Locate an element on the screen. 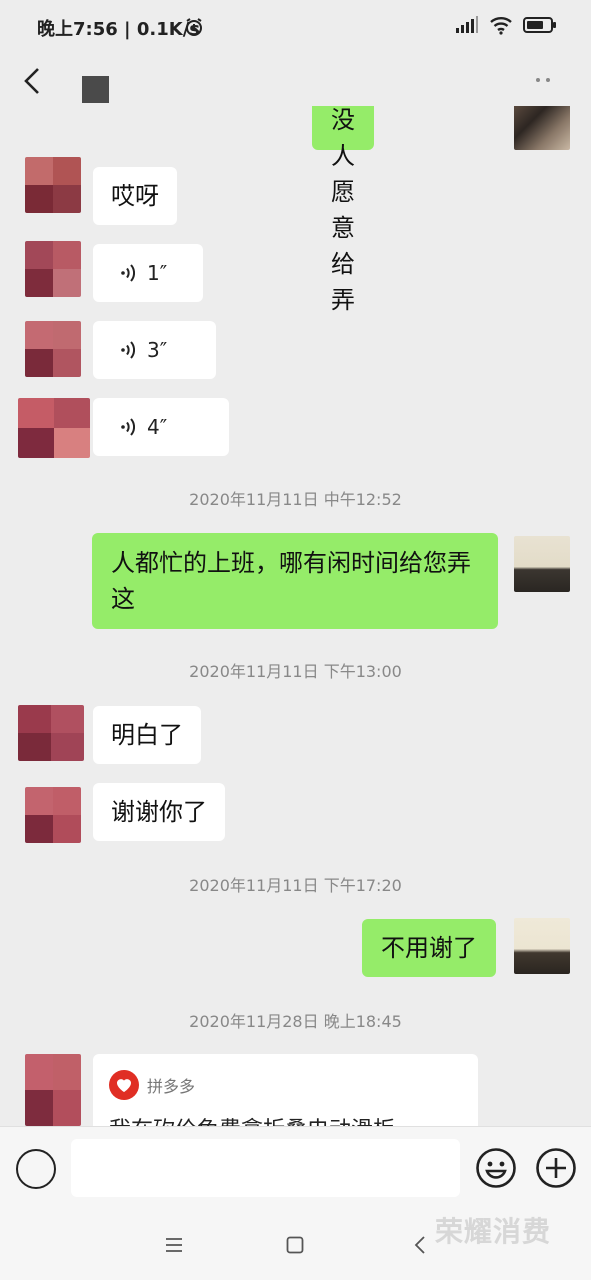  voice-message: 3″ is located at coordinates (154, 350).